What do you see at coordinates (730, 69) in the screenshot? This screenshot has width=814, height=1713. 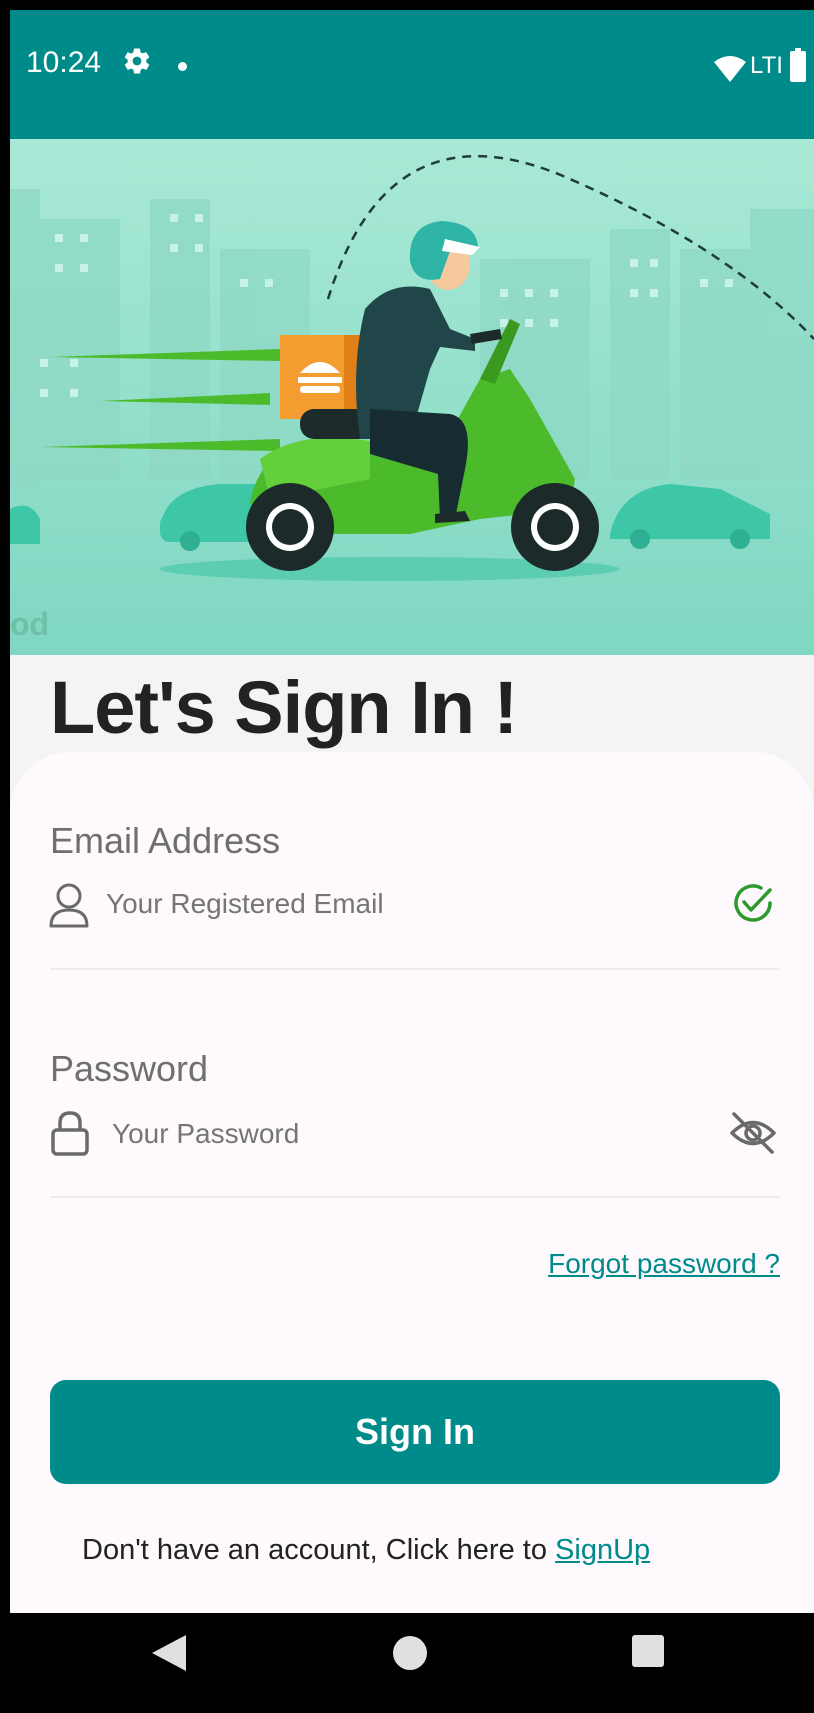 I see `wifi-icon` at bounding box center [730, 69].